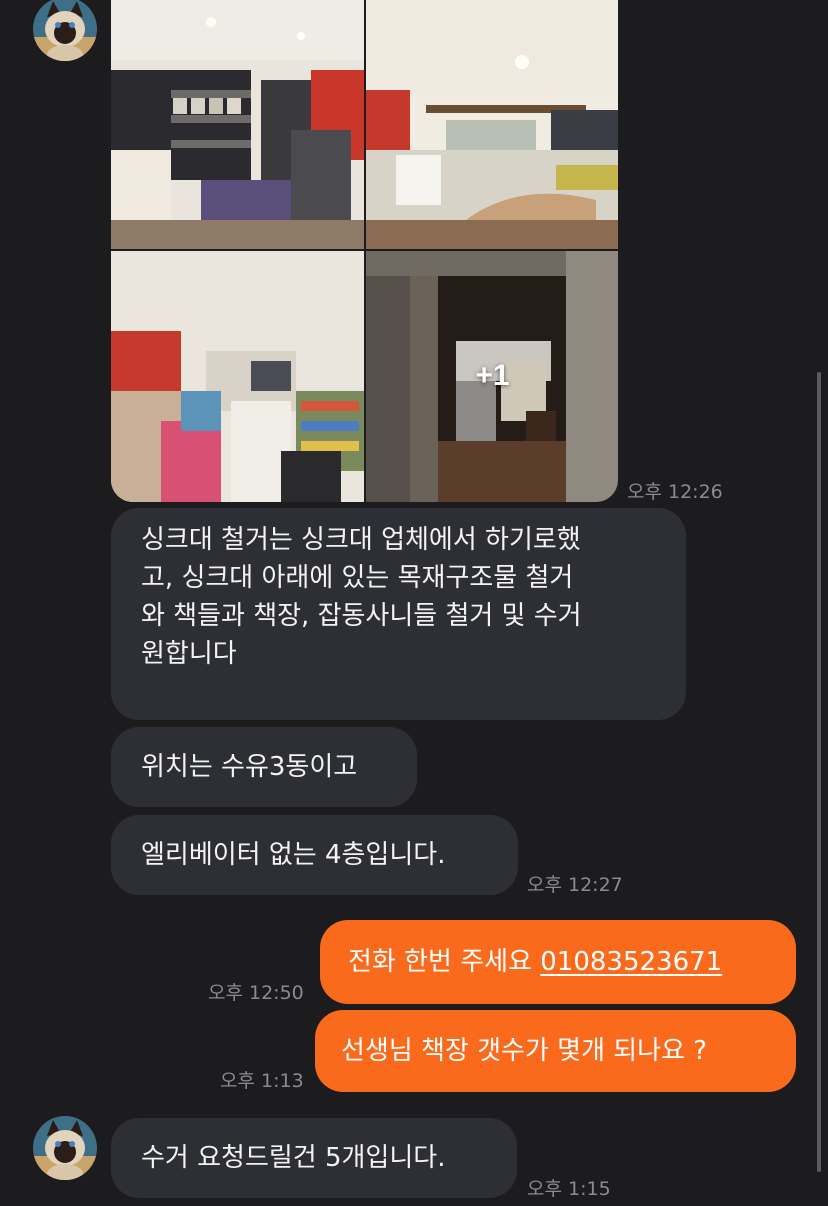  I want to click on message-timestamp: 오후 12:27, so click(575, 885).